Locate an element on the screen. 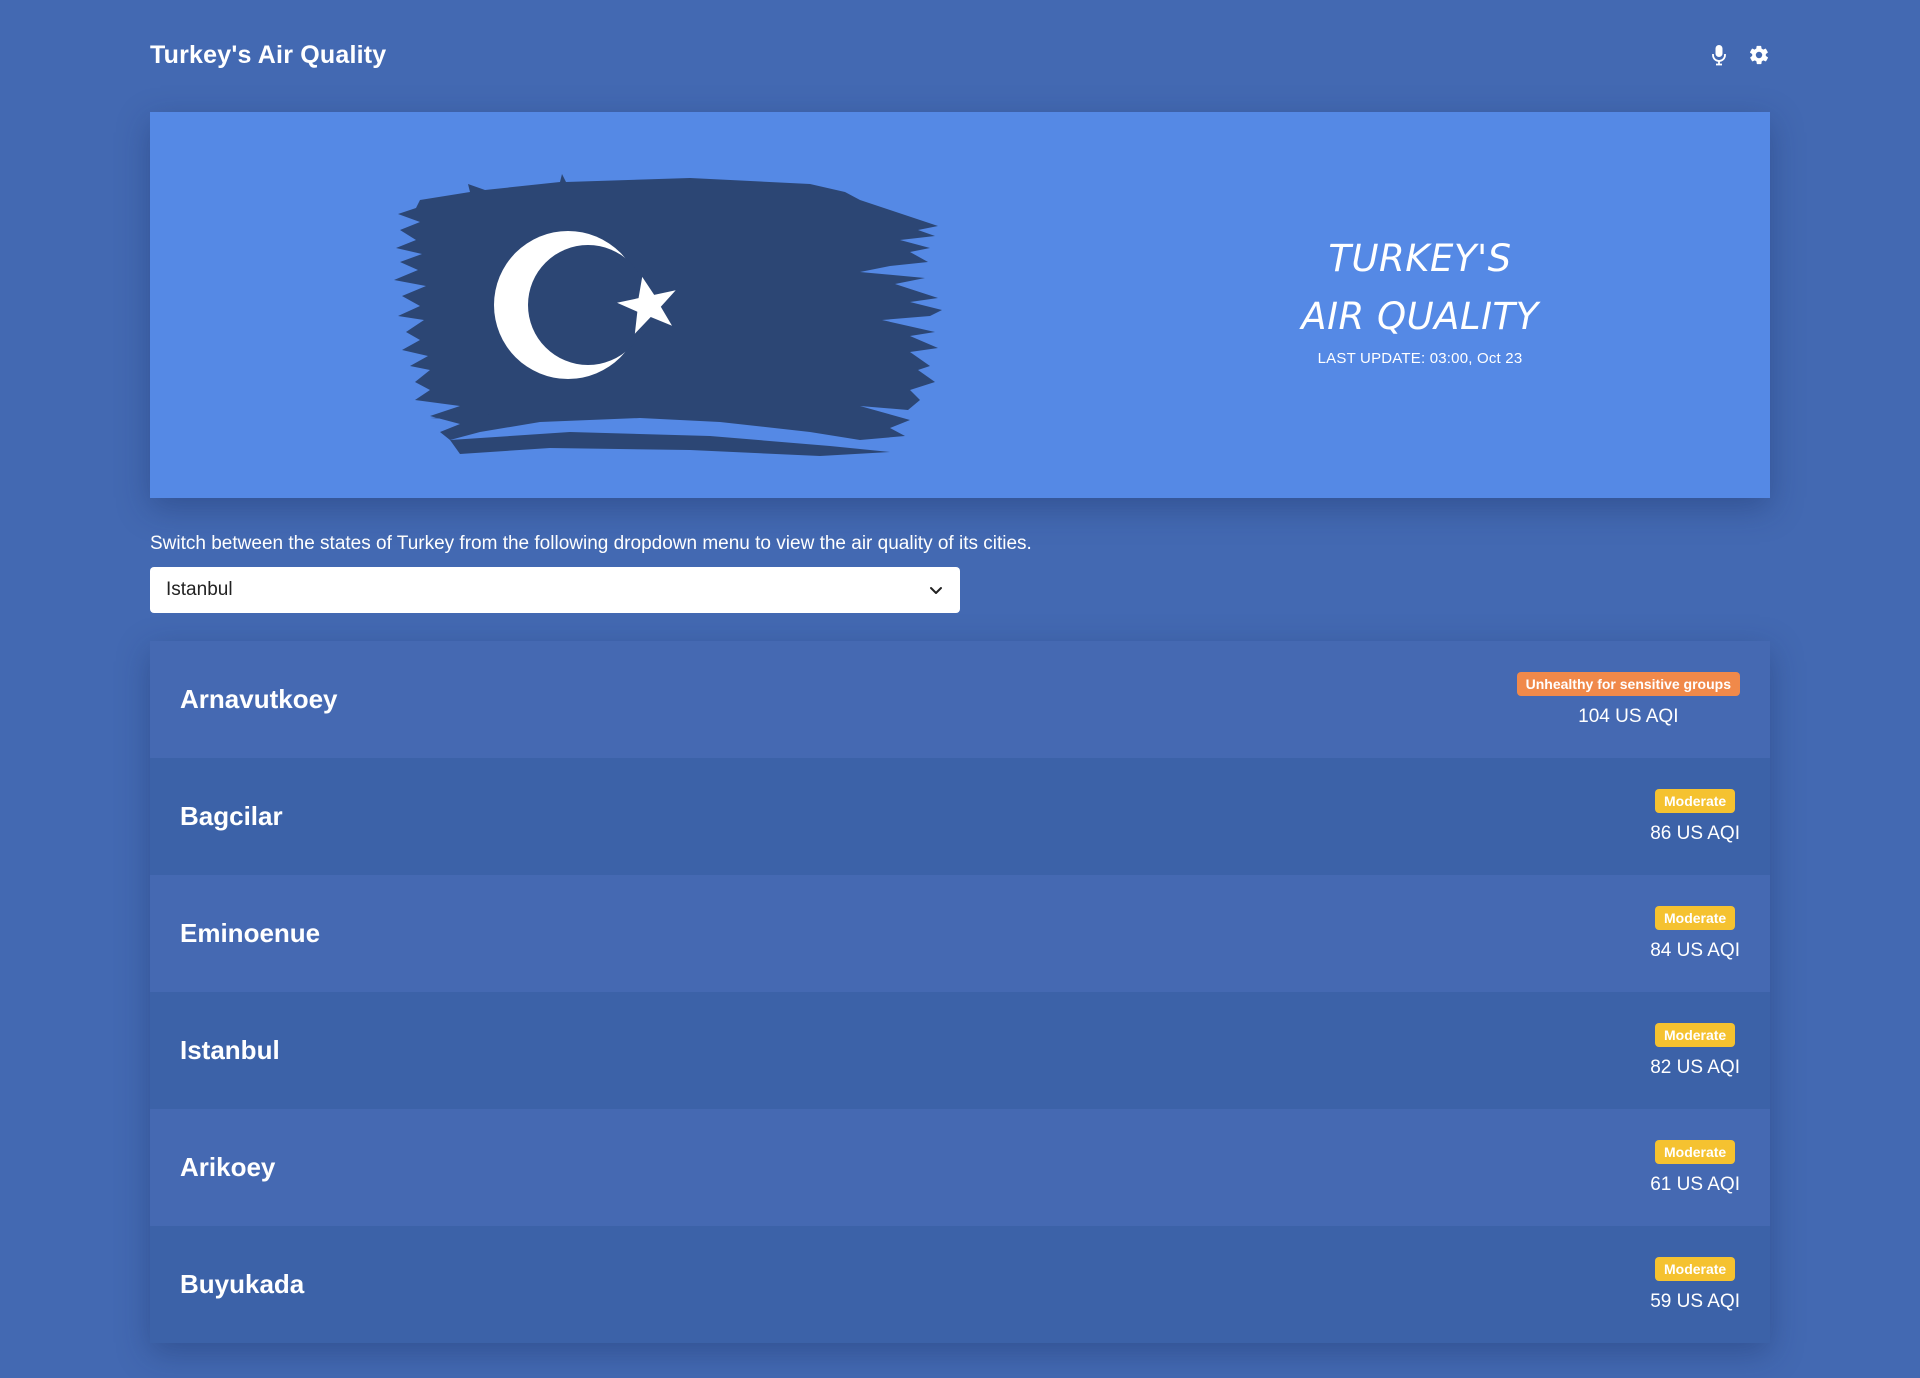 The height and width of the screenshot is (1378, 1920). city-name: Arnavutkoey is located at coordinates (259, 699).